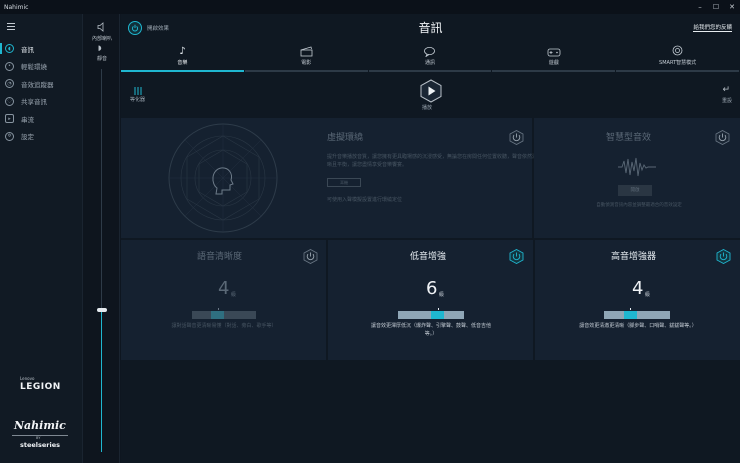  I want to click on lenovo-logo: Lenovo, so click(27, 378).